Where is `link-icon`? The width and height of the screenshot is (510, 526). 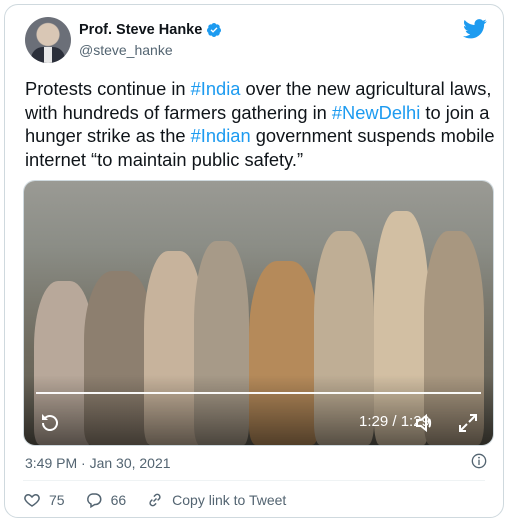 link-icon is located at coordinates (155, 500).